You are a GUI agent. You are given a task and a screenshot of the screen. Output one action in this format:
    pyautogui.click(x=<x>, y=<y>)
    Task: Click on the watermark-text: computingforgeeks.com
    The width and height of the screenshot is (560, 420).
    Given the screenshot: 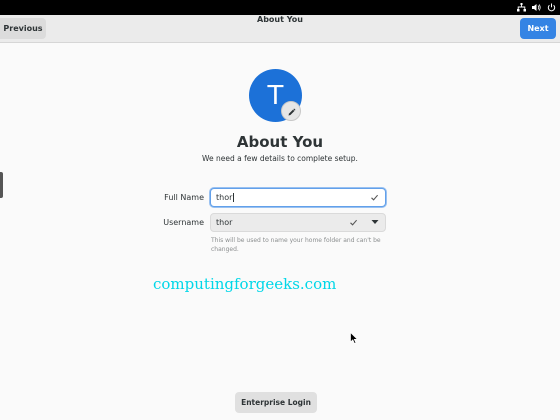 What is the action you would take?
    pyautogui.click(x=245, y=284)
    